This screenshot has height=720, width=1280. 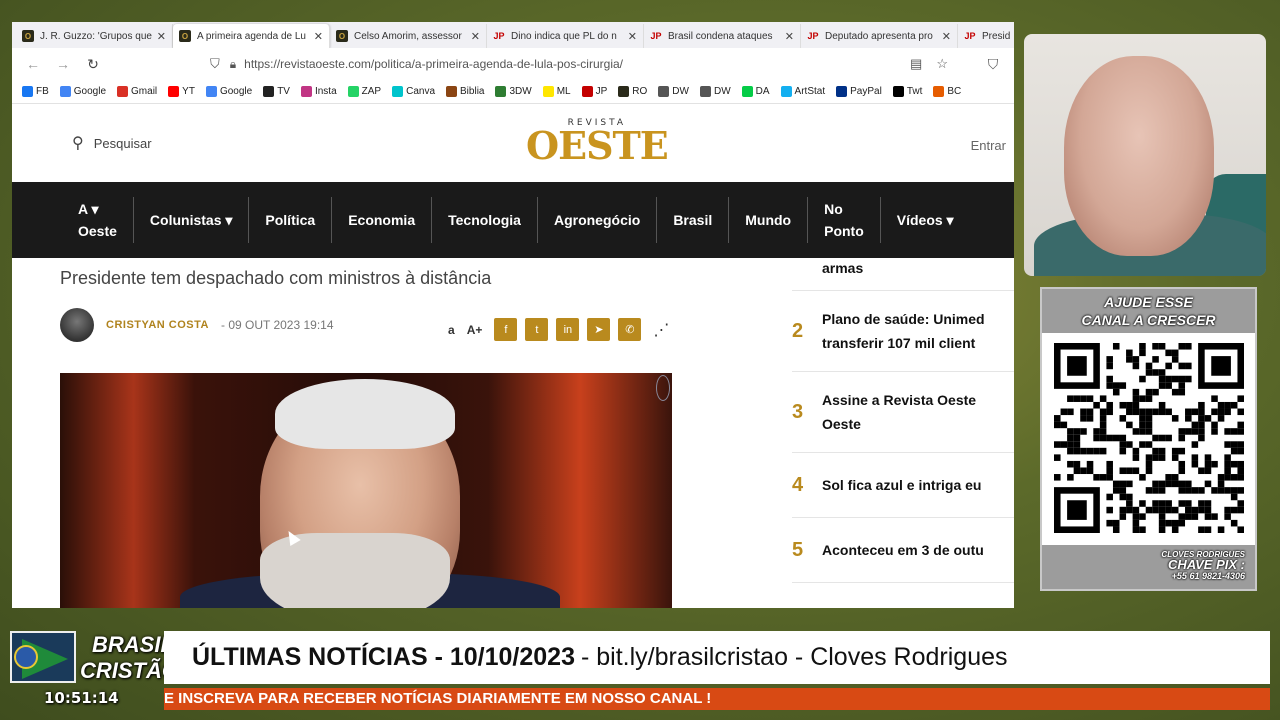 What do you see at coordinates (630, 329) in the screenshot?
I see `whatsapp-share-icon: ✆` at bounding box center [630, 329].